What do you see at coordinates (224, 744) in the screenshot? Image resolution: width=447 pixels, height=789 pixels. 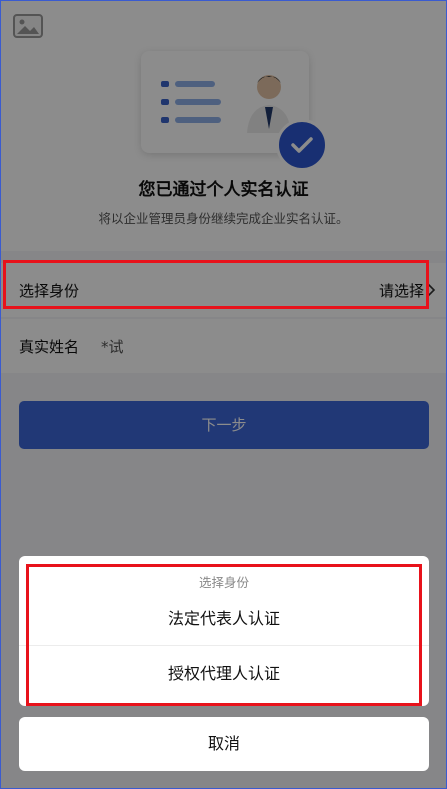 I see `cancel-button: 取消` at bounding box center [224, 744].